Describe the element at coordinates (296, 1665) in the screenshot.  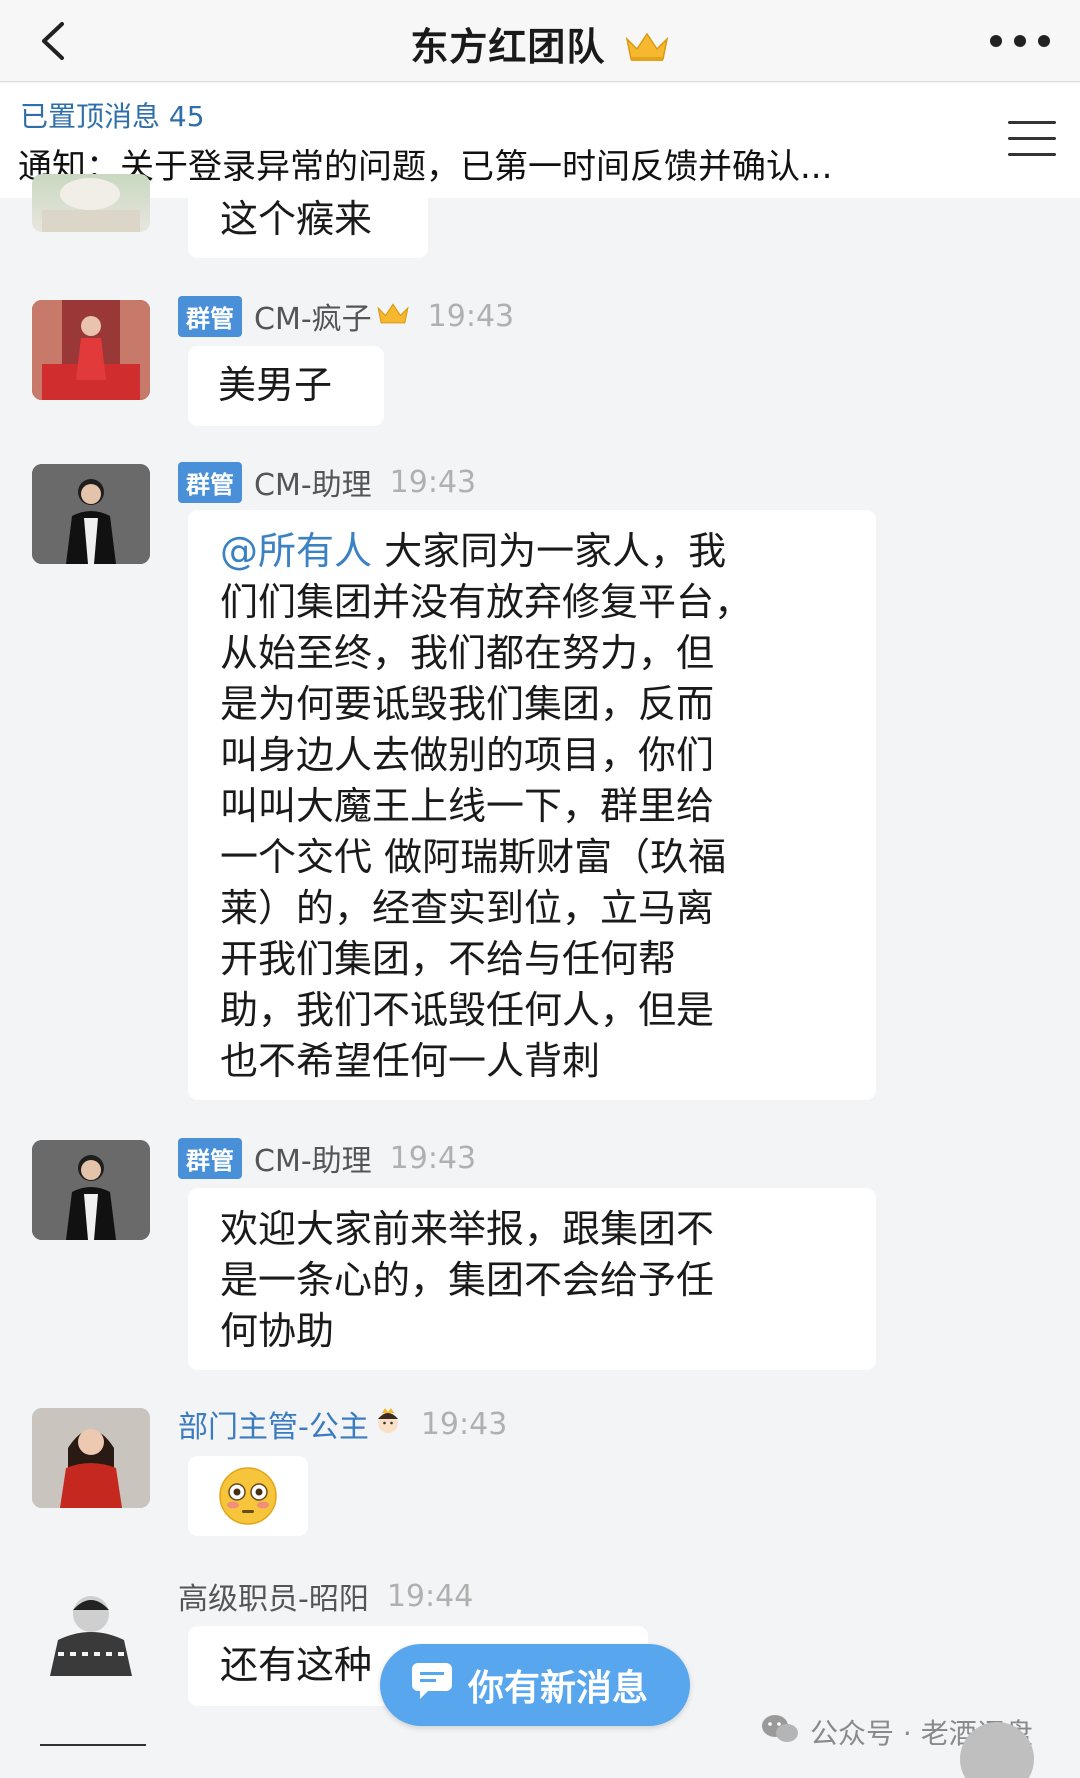
I see `message-text: 还有这种` at that location.